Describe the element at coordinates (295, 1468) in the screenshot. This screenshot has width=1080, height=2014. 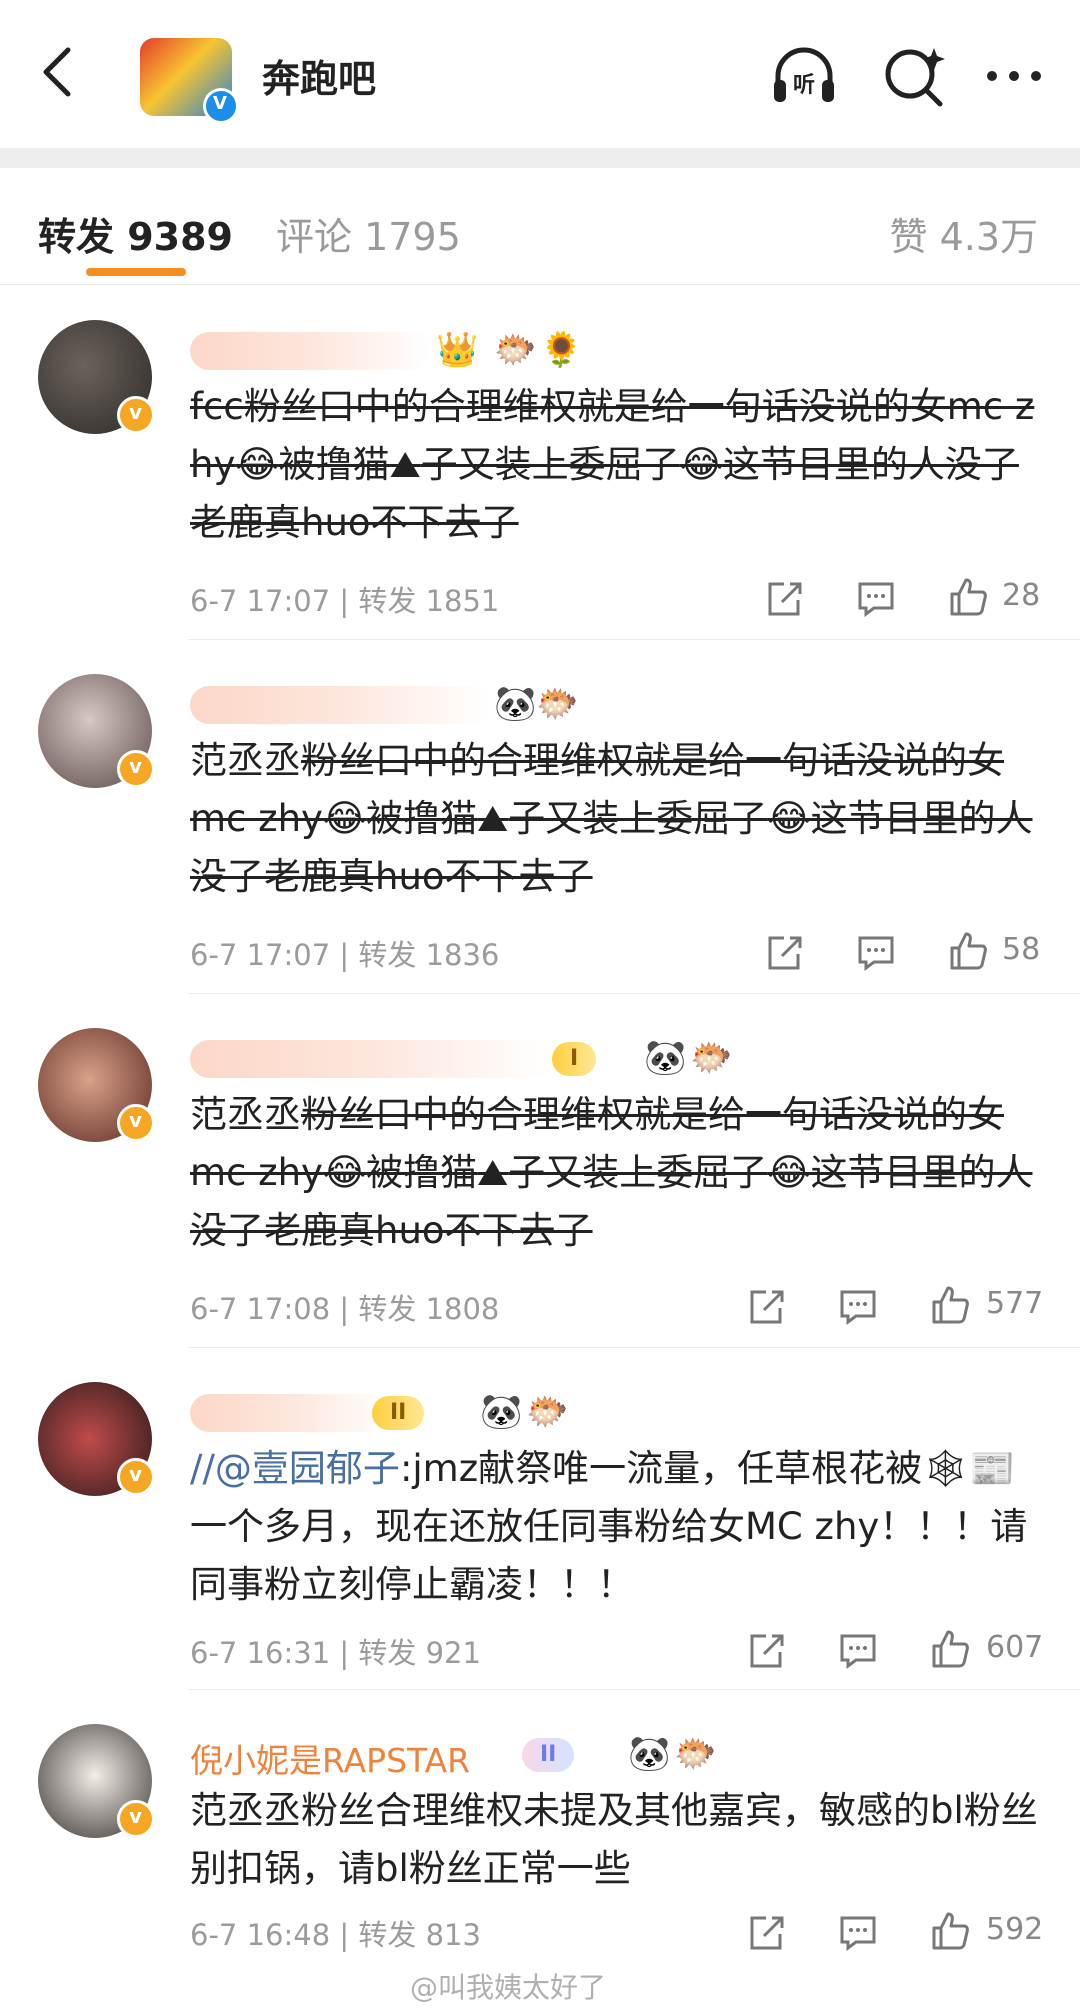
I see `mention-link: //@壹园郁子` at that location.